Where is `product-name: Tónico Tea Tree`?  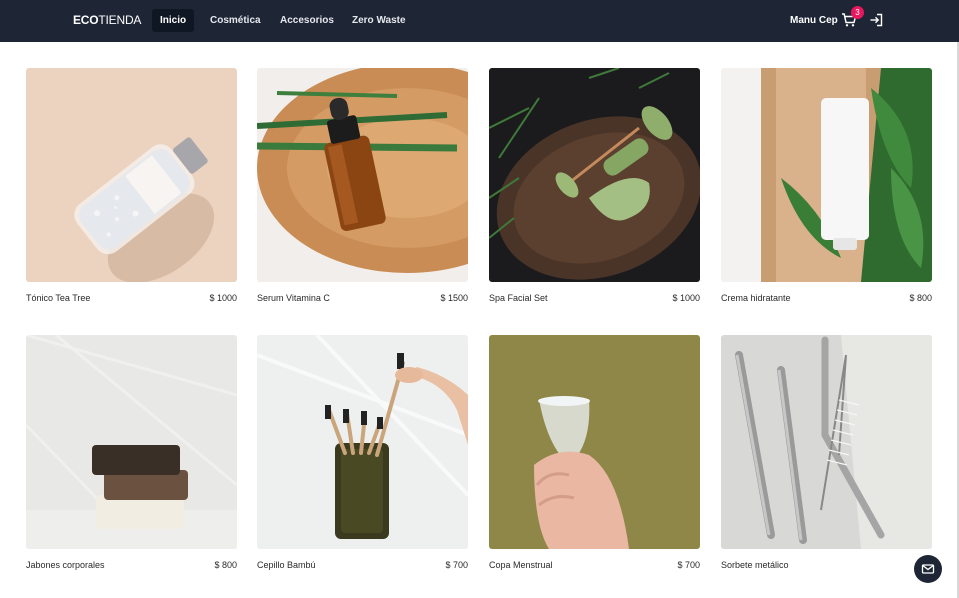 product-name: Tónico Tea Tree is located at coordinates (58, 298).